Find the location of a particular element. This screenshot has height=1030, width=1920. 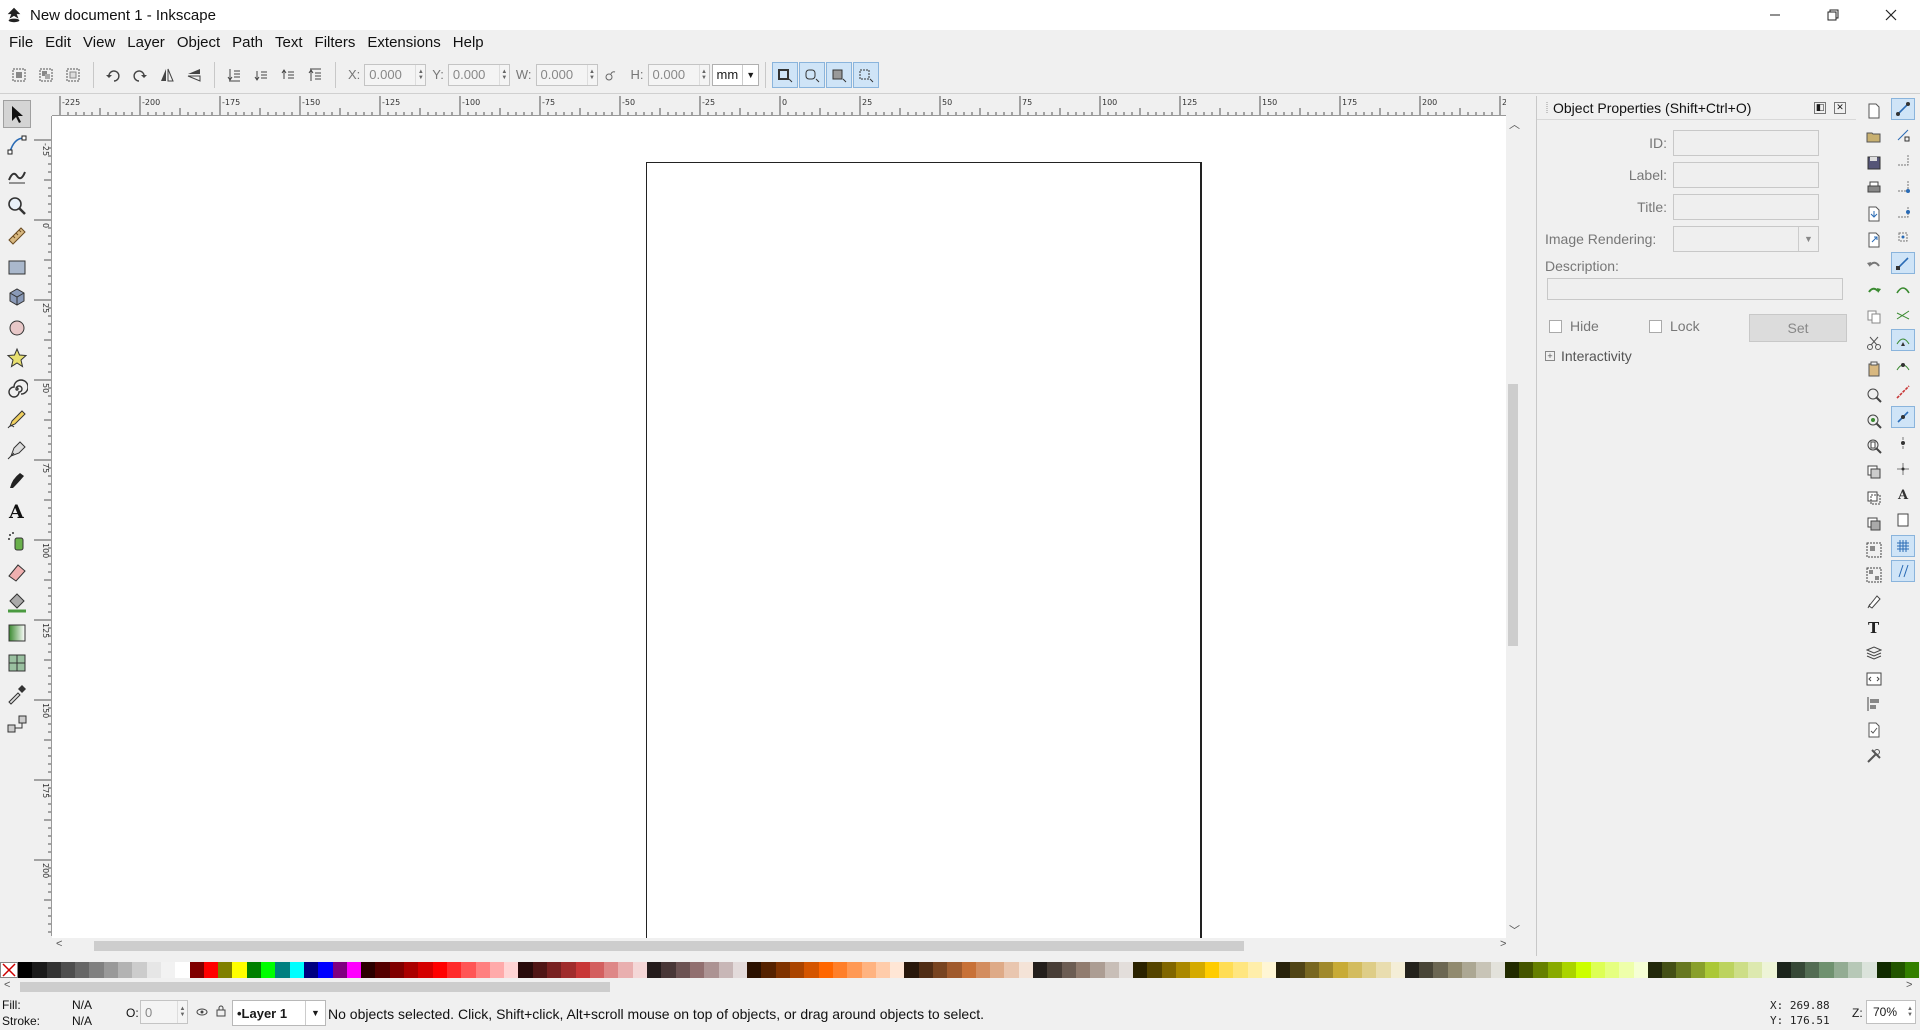

ungroup-button is located at coordinates (1874, 575).